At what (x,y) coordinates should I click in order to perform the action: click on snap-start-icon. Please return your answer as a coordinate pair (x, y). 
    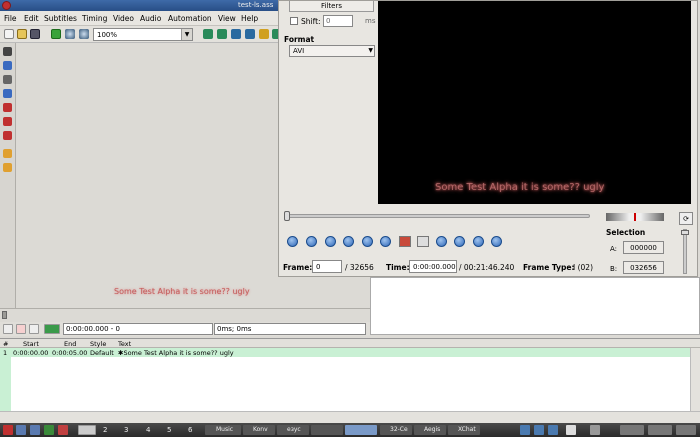
    Looking at the image, I should click on (208, 34).